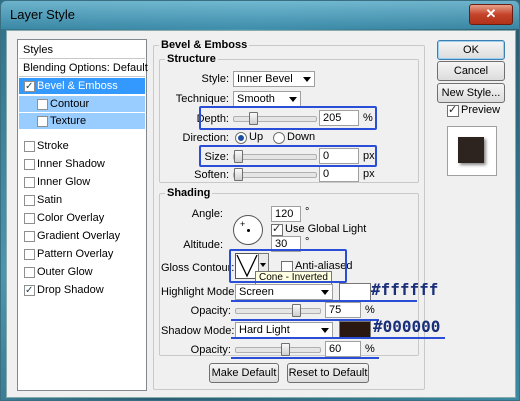 The width and height of the screenshot is (520, 401). What do you see at coordinates (71, 164) in the screenshot?
I see `style-item-label: Inner Shadow` at bounding box center [71, 164].